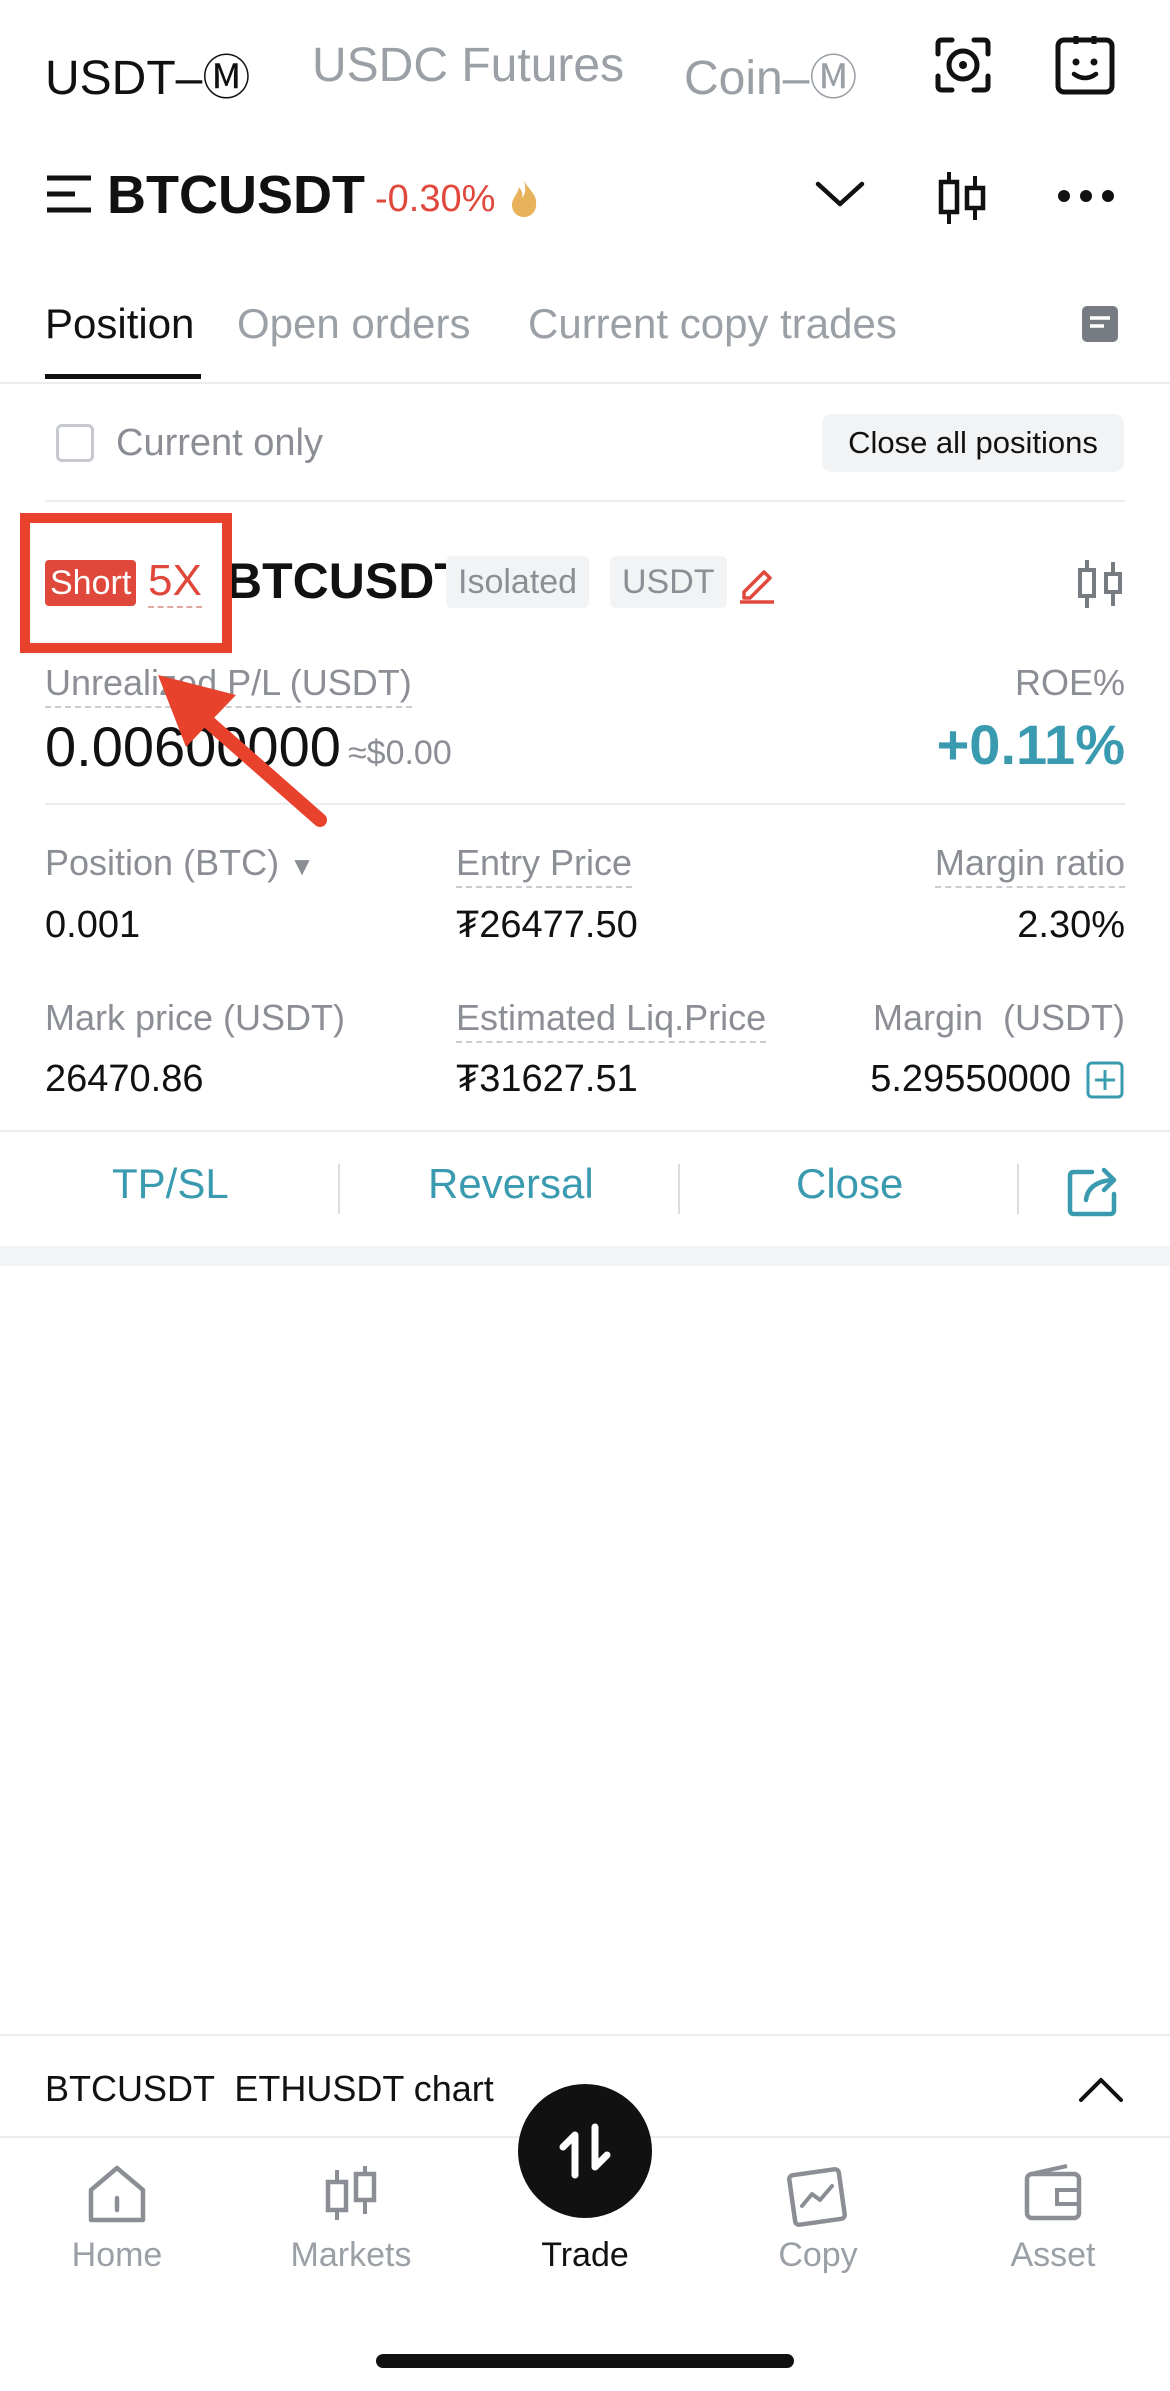 Image resolution: width=1170 pixels, height=2391 pixels. I want to click on annotation-arrow, so click(242, 751).